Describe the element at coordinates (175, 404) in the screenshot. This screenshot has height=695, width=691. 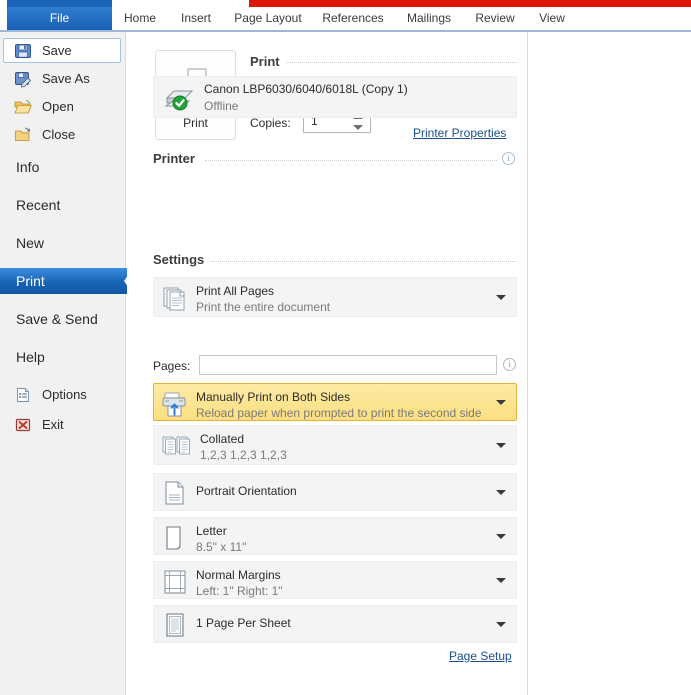
I see `duplex-printer-icon` at that location.